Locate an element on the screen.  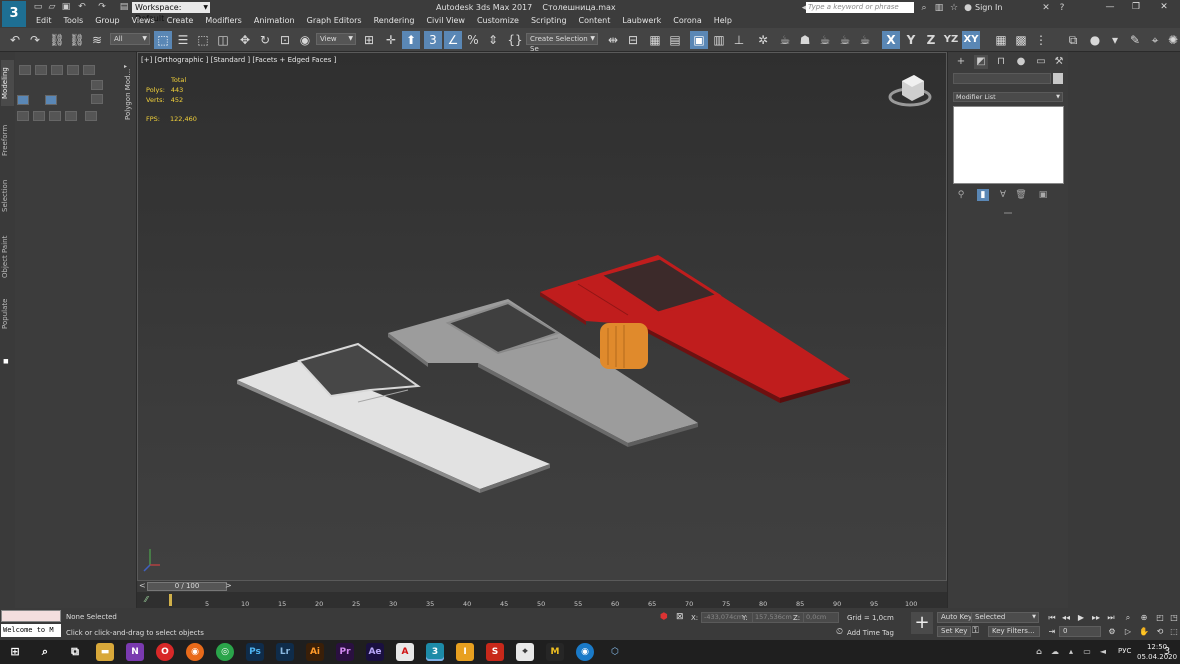
zoom-extents-icon: ◰ is located at coordinates (1160, 617).